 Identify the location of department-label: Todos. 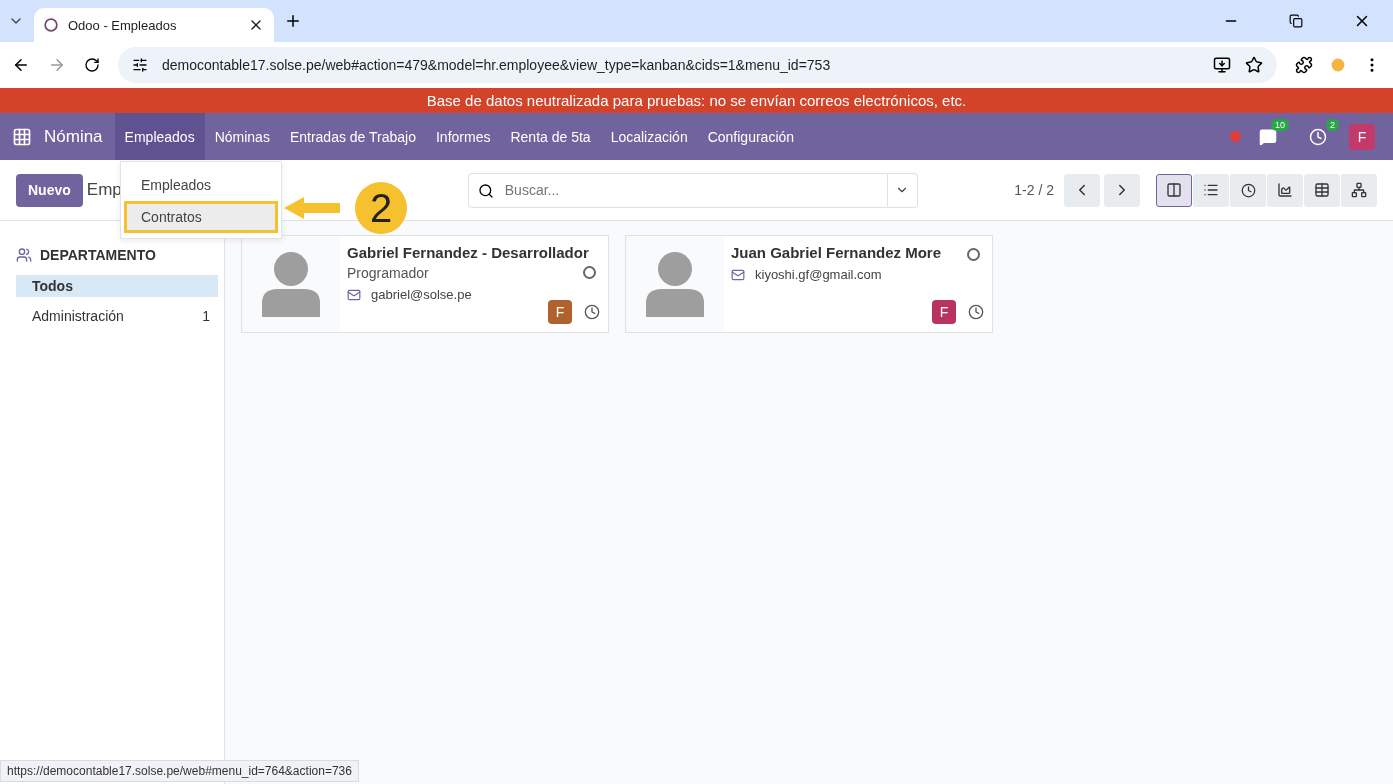
(52, 286).